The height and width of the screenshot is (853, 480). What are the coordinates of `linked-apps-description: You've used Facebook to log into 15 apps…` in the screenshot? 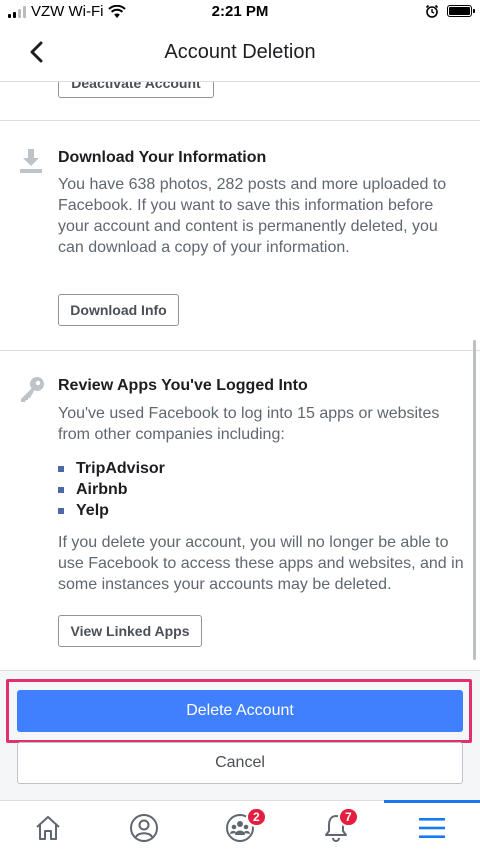 It's located at (249, 424).